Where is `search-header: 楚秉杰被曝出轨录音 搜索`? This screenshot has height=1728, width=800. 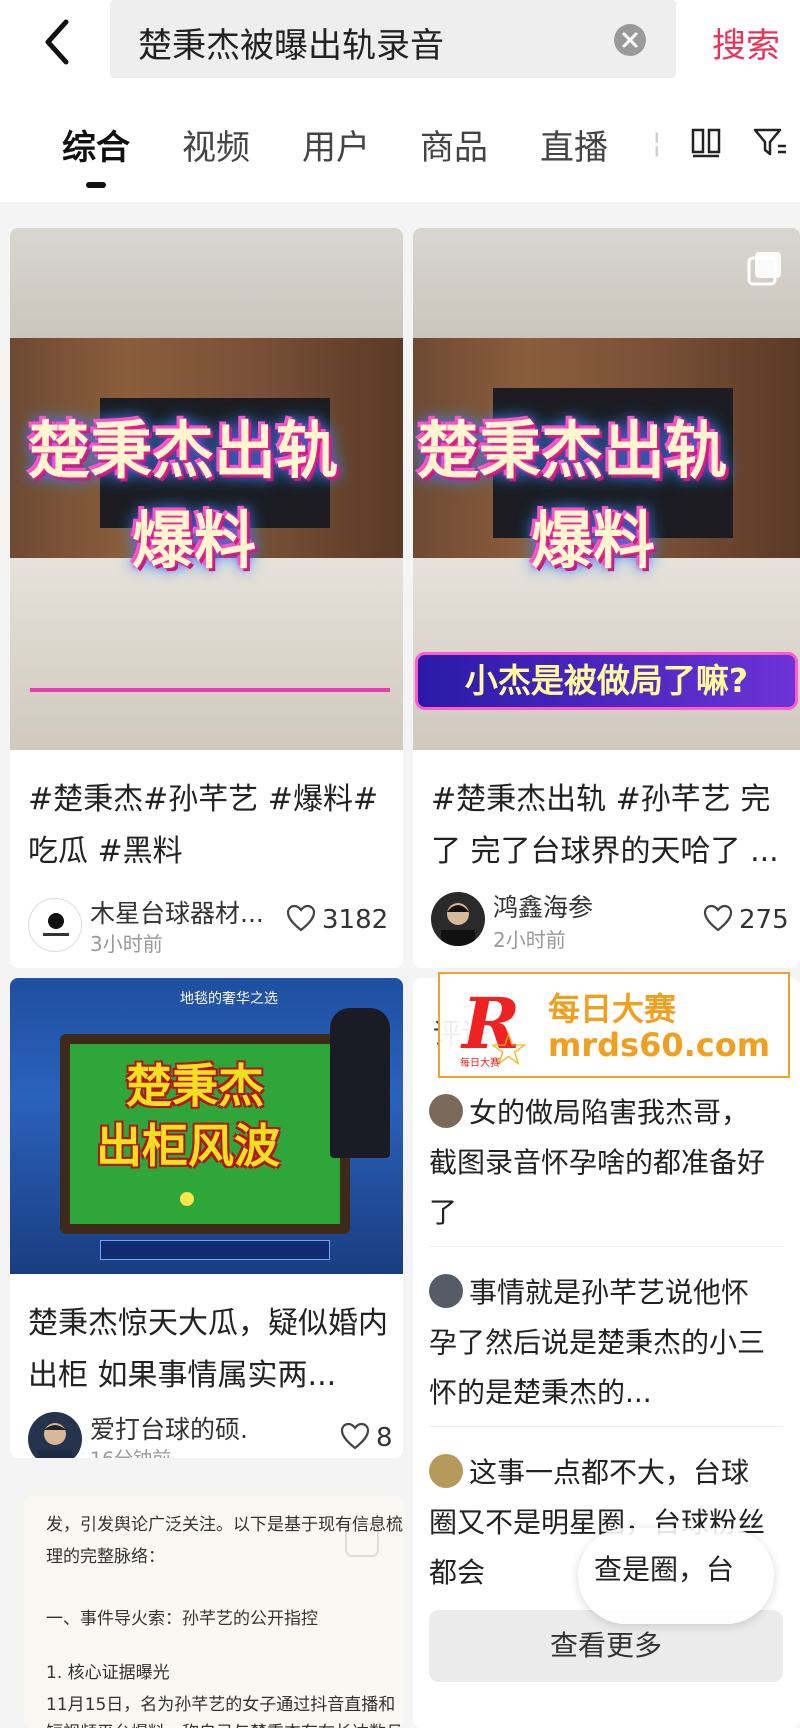 search-header: 楚秉杰被曝出轨录音 搜索 is located at coordinates (400, 45).